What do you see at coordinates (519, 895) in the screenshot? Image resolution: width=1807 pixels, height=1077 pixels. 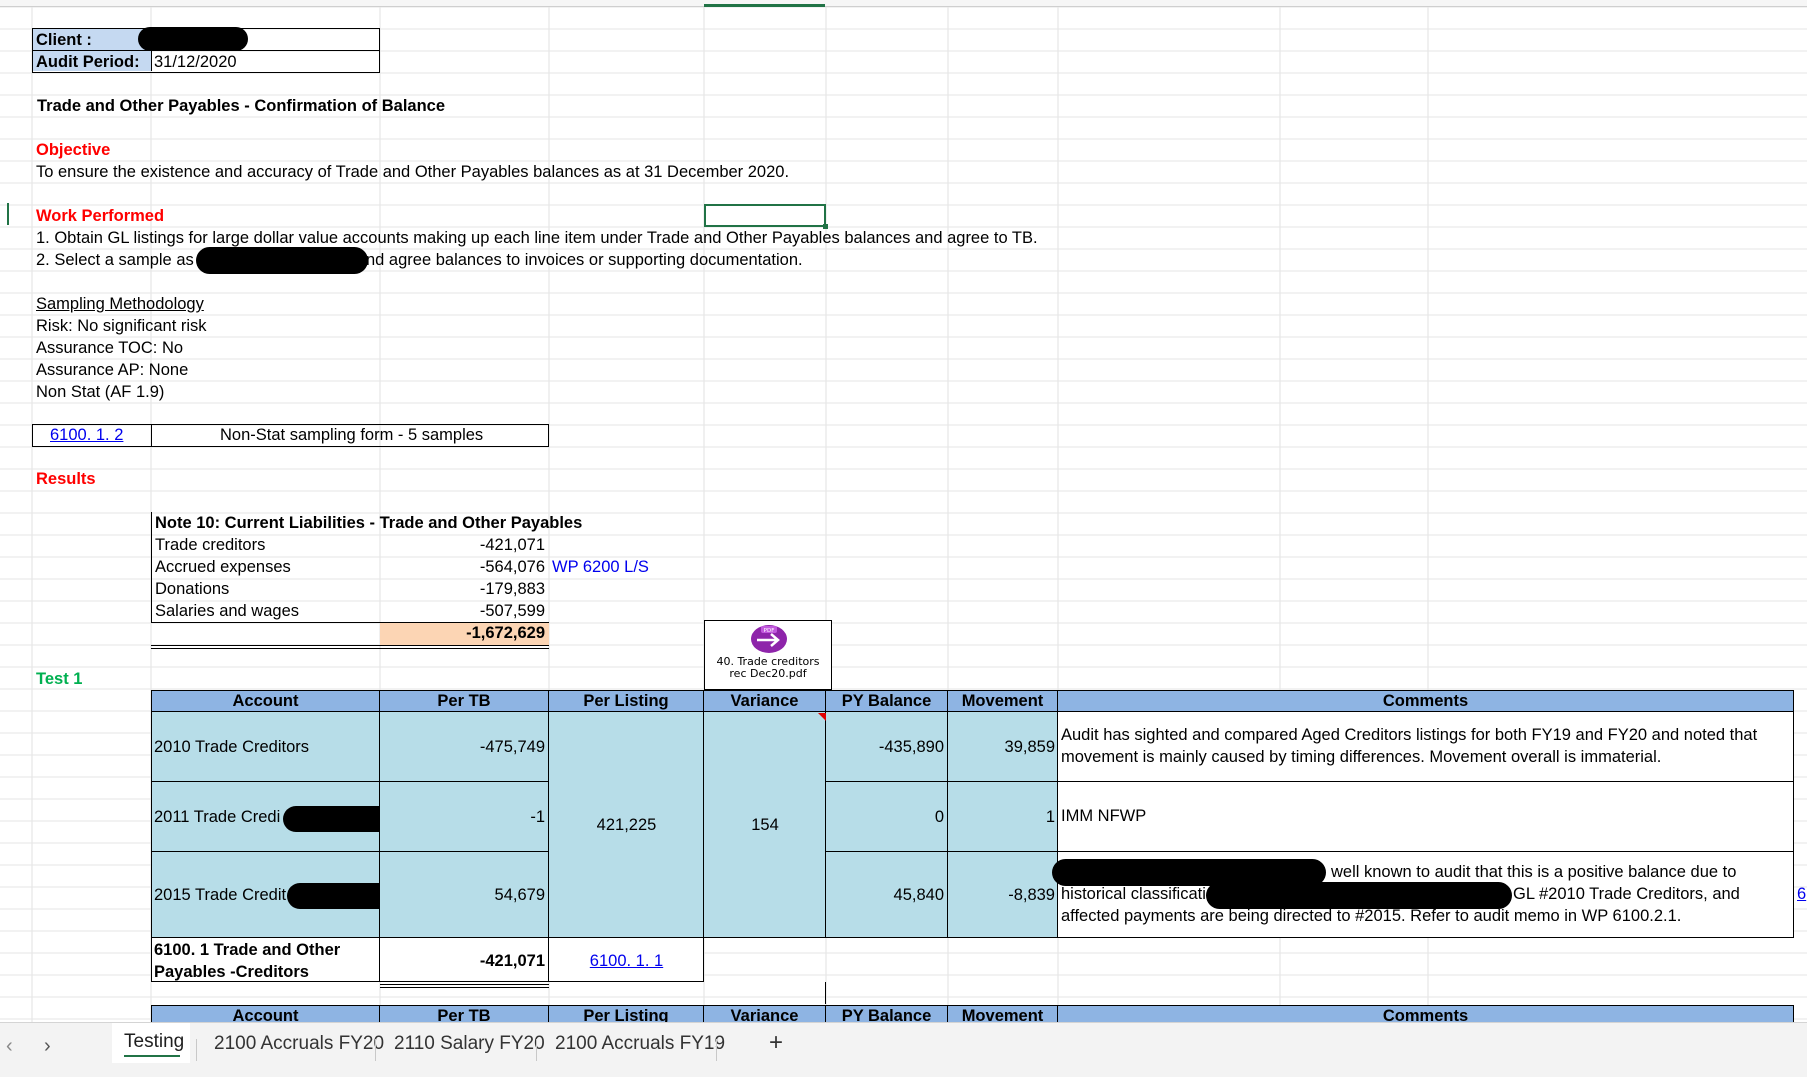 I see `table-row-3-per-tb-text: 54,679` at bounding box center [519, 895].